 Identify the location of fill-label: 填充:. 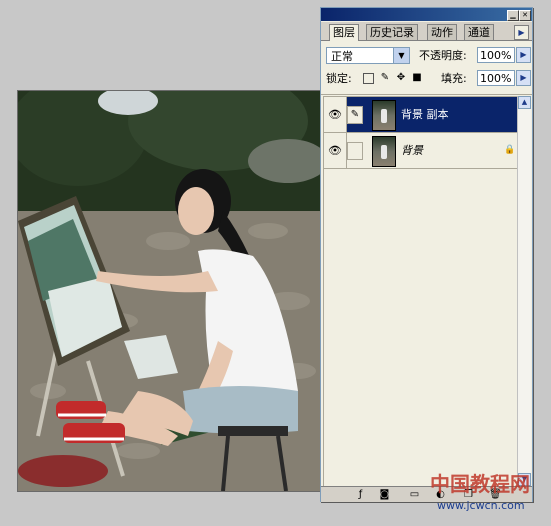
(454, 78).